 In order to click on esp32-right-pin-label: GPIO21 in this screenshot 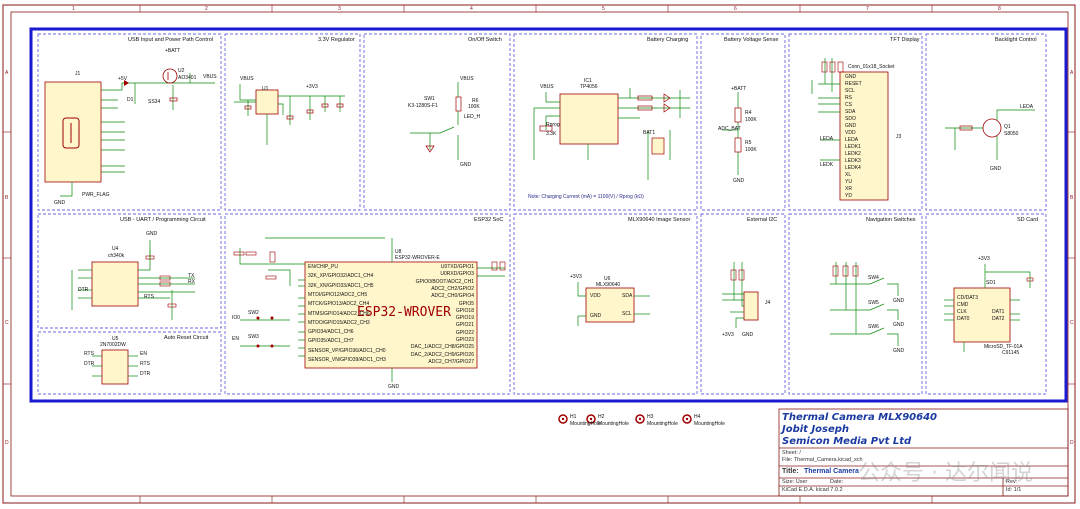, I will do `click(464, 325)`.